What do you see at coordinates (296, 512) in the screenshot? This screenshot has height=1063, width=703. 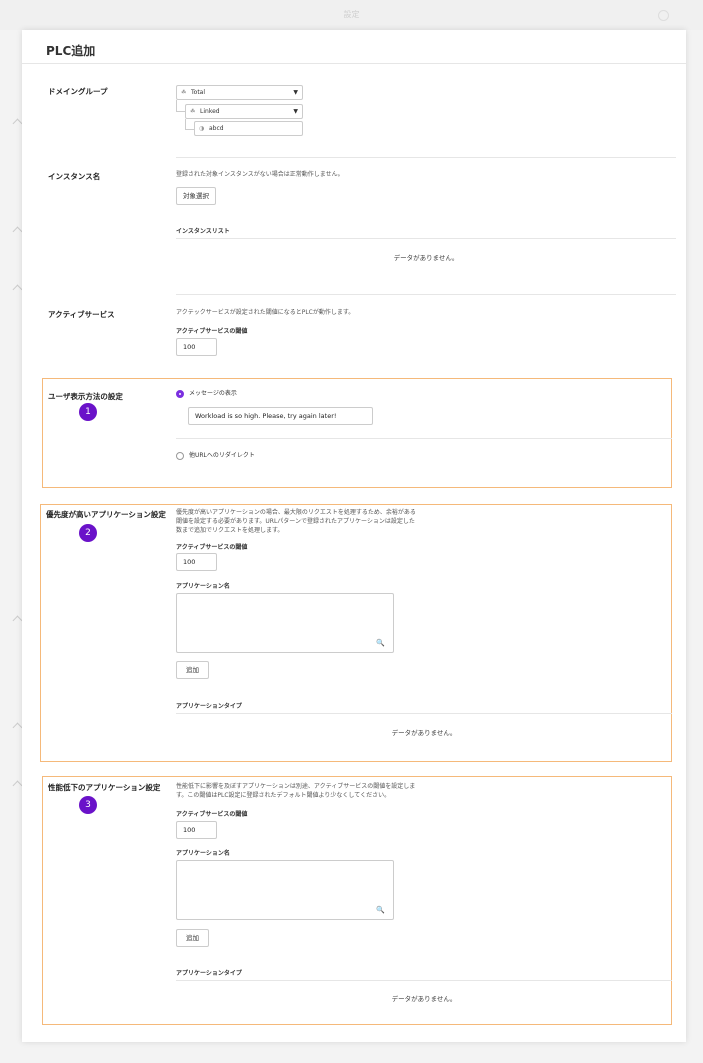 I see `high-priority-note-1: 優先度が高いアプリケーションの場合、最大限のリクエストを処理するため、余裕がある` at bounding box center [296, 512].